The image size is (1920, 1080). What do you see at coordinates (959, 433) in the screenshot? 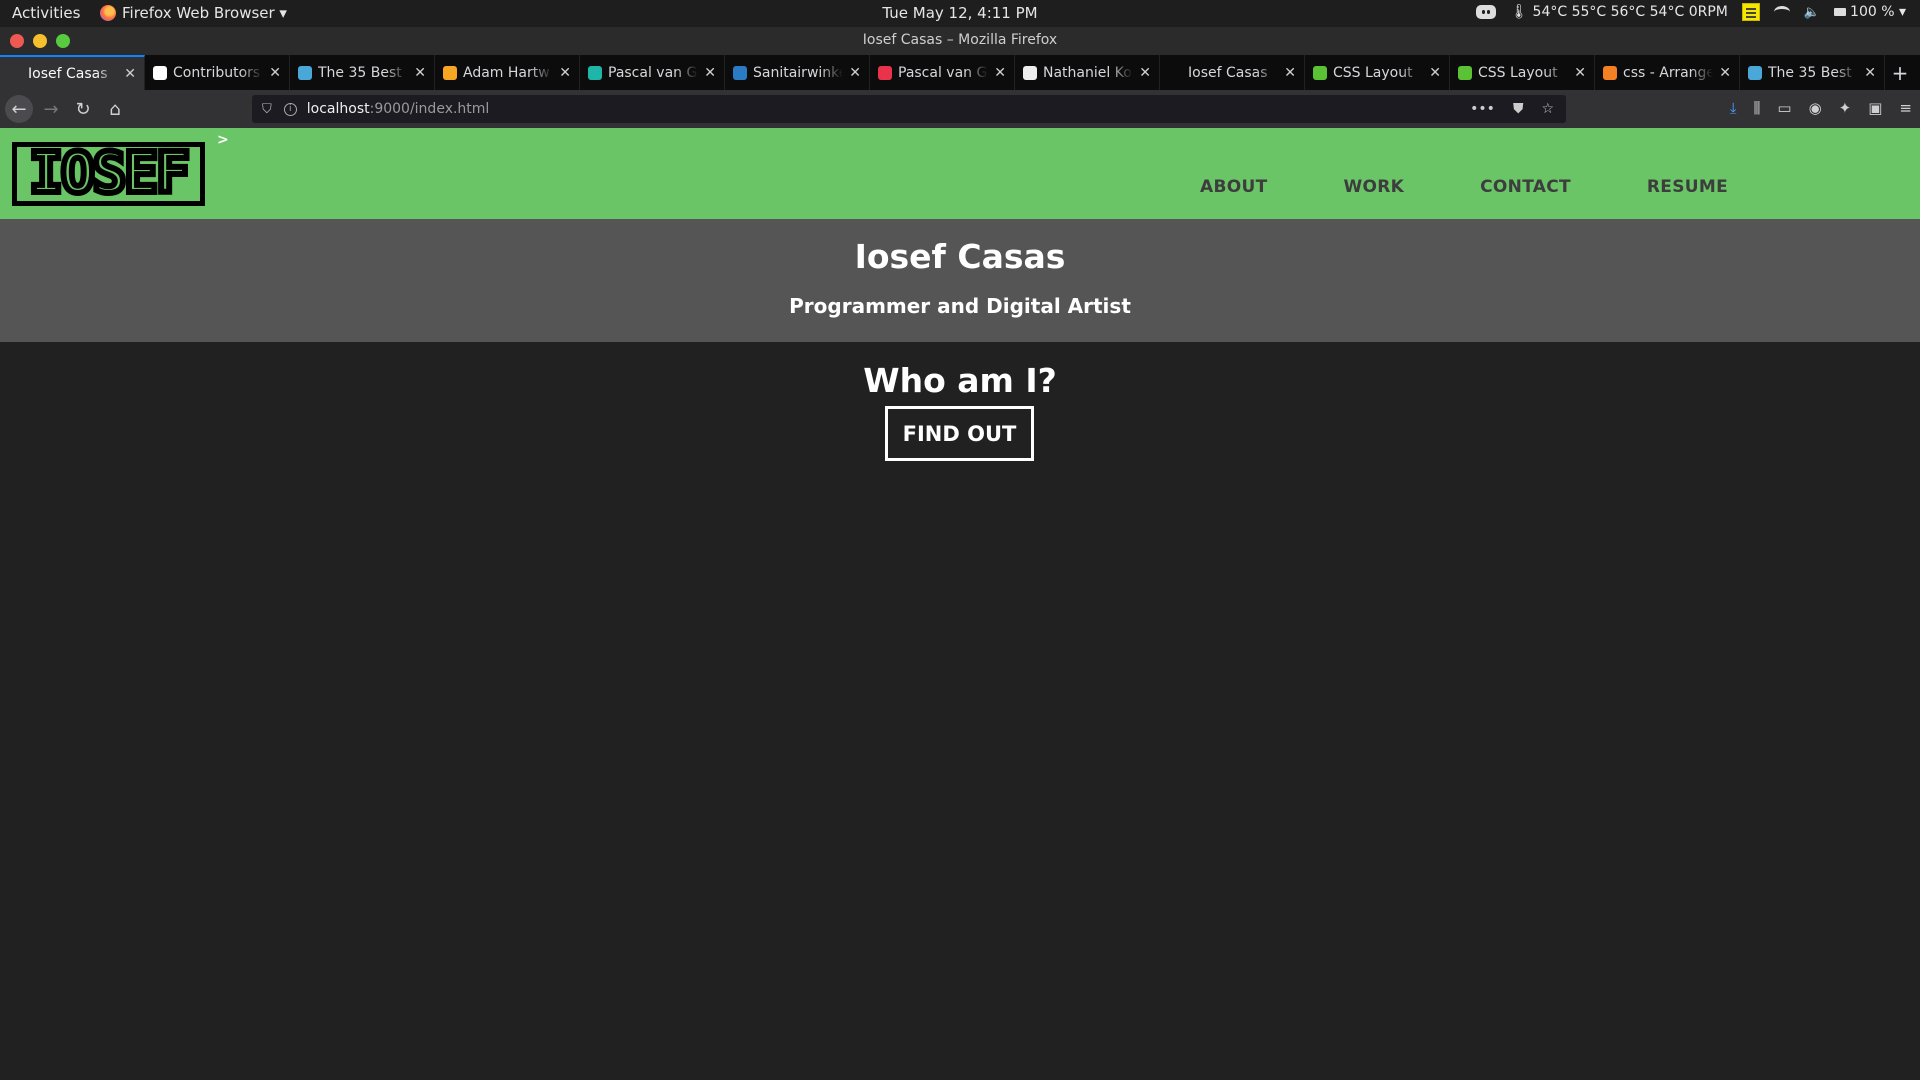
I see `find-out-button: FIND OUT` at bounding box center [959, 433].